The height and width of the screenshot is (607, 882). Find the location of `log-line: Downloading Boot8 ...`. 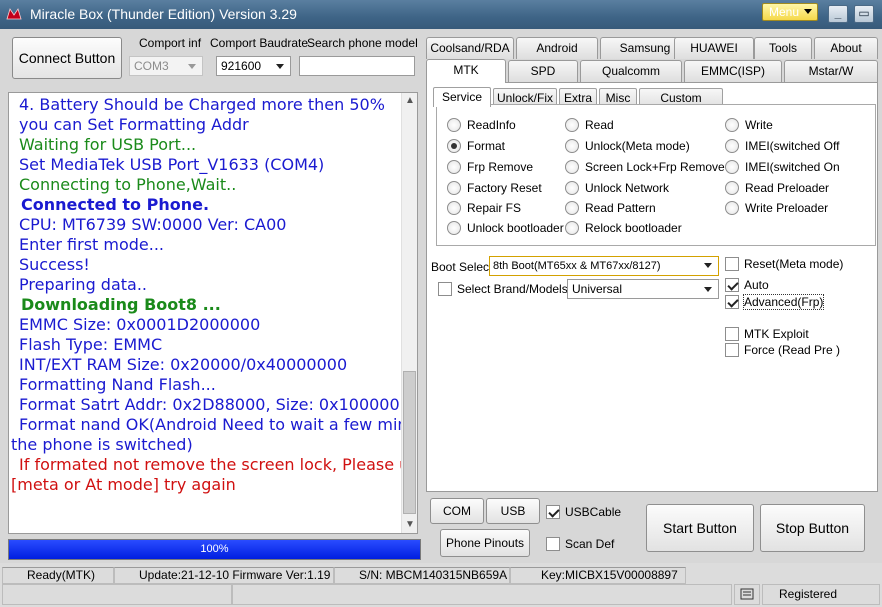

log-line: Downloading Boot8 ... is located at coordinates (121, 304).